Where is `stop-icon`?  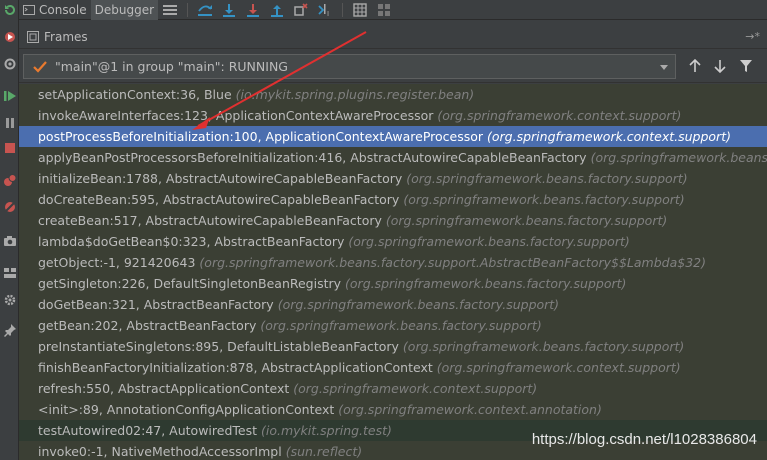
stop-icon is located at coordinates (9, 147).